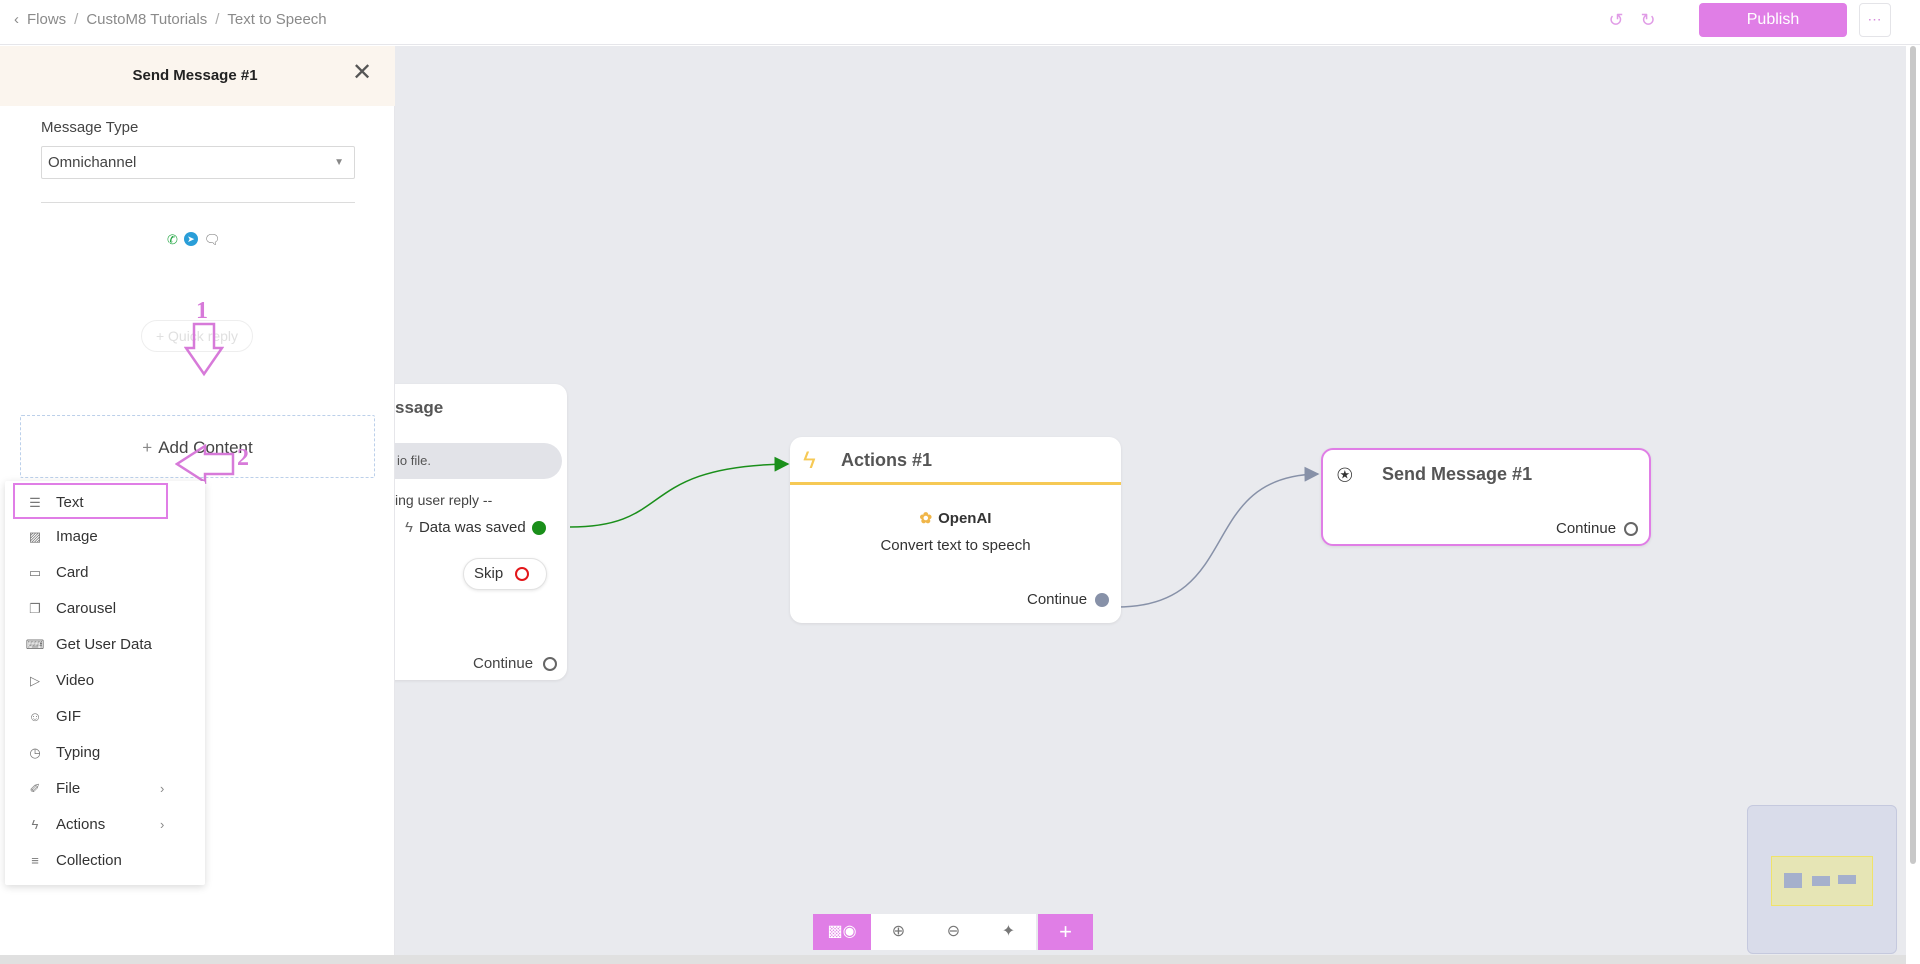 This screenshot has width=1920, height=964. Describe the element at coordinates (277, 19) in the screenshot. I see `breadcrumb-current: Text to Speech` at that location.